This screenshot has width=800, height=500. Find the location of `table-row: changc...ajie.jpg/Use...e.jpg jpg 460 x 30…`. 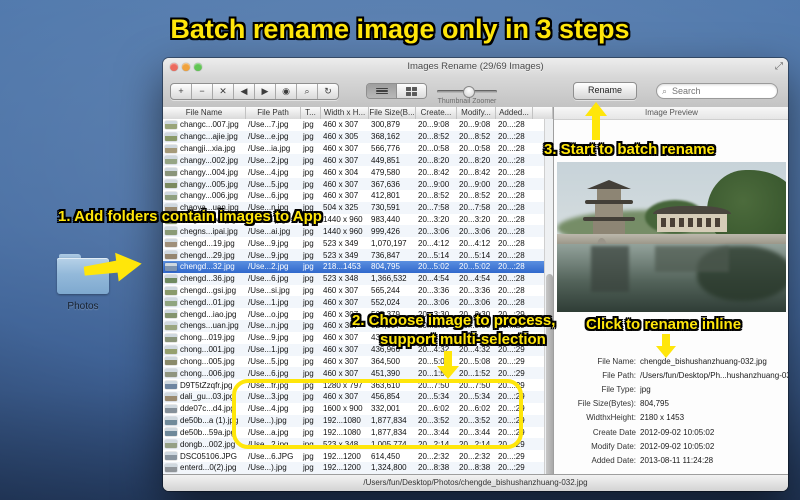

table-row: changc...ajie.jpg/Use...e.jpg jpg 460 x 30… is located at coordinates (353, 136).